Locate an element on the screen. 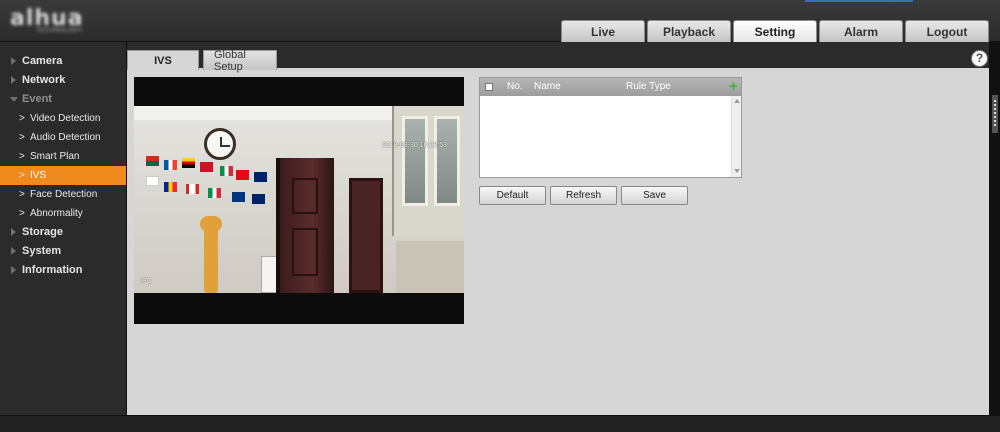  content-tabs: IVS Global Setup is located at coordinates (202, 61).